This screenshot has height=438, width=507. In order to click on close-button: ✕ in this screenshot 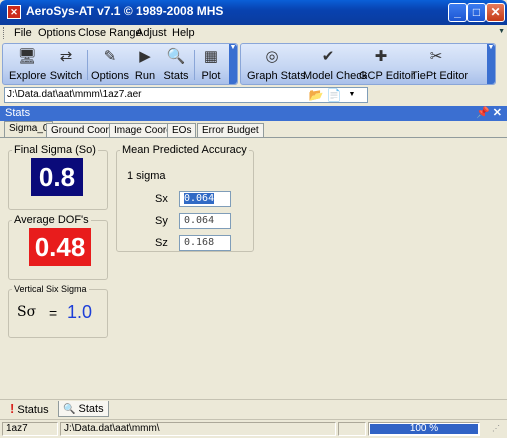, I will do `click(495, 12)`.